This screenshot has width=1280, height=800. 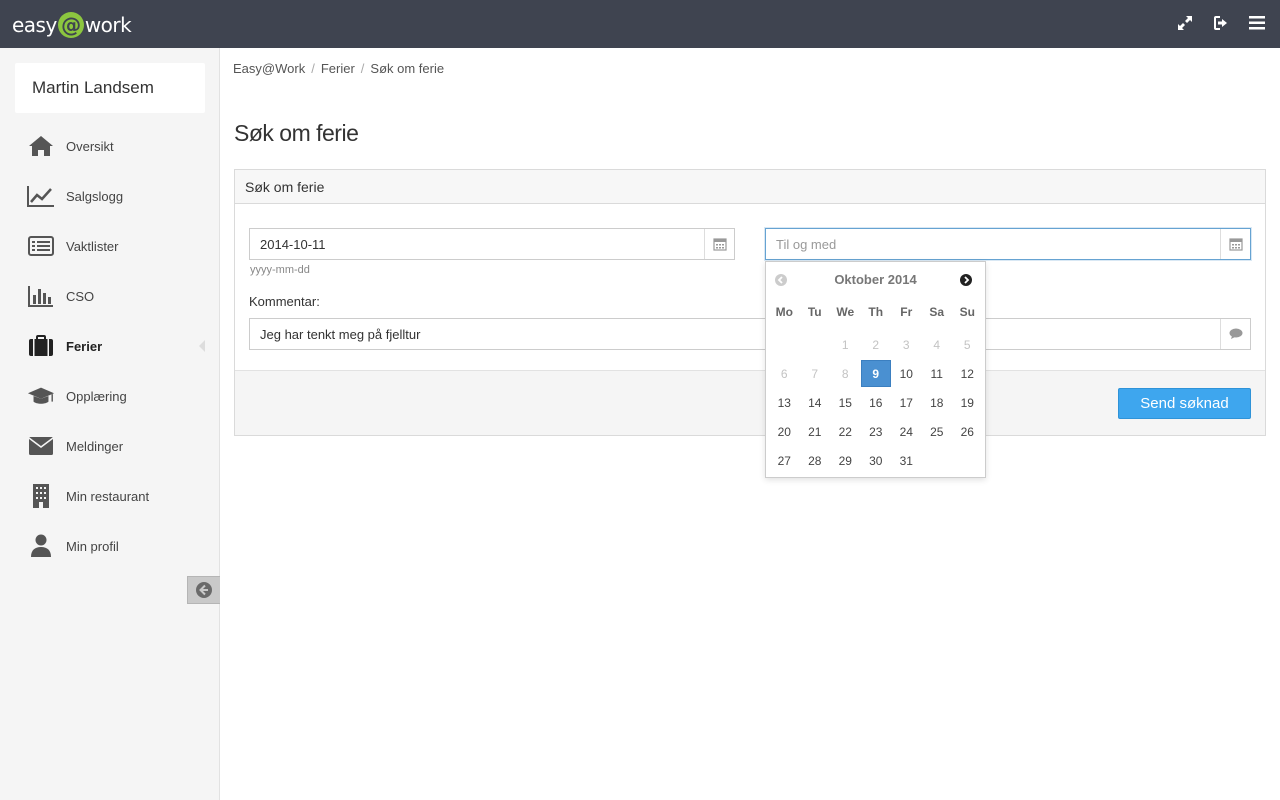 I want to click on day-cell: 18, so click(x=937, y=402).